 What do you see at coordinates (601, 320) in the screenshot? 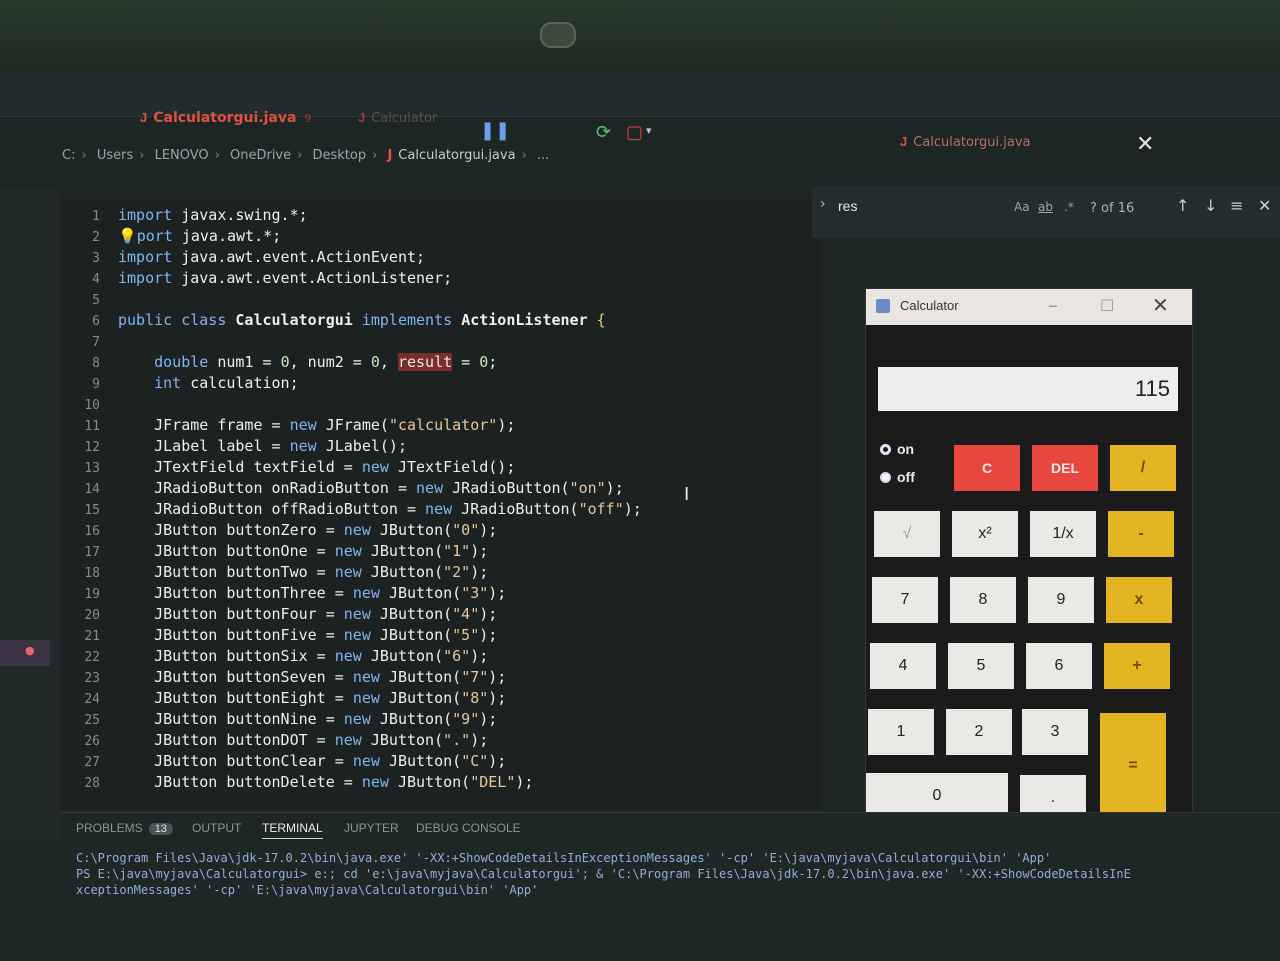
I see `code-token: {` at bounding box center [601, 320].